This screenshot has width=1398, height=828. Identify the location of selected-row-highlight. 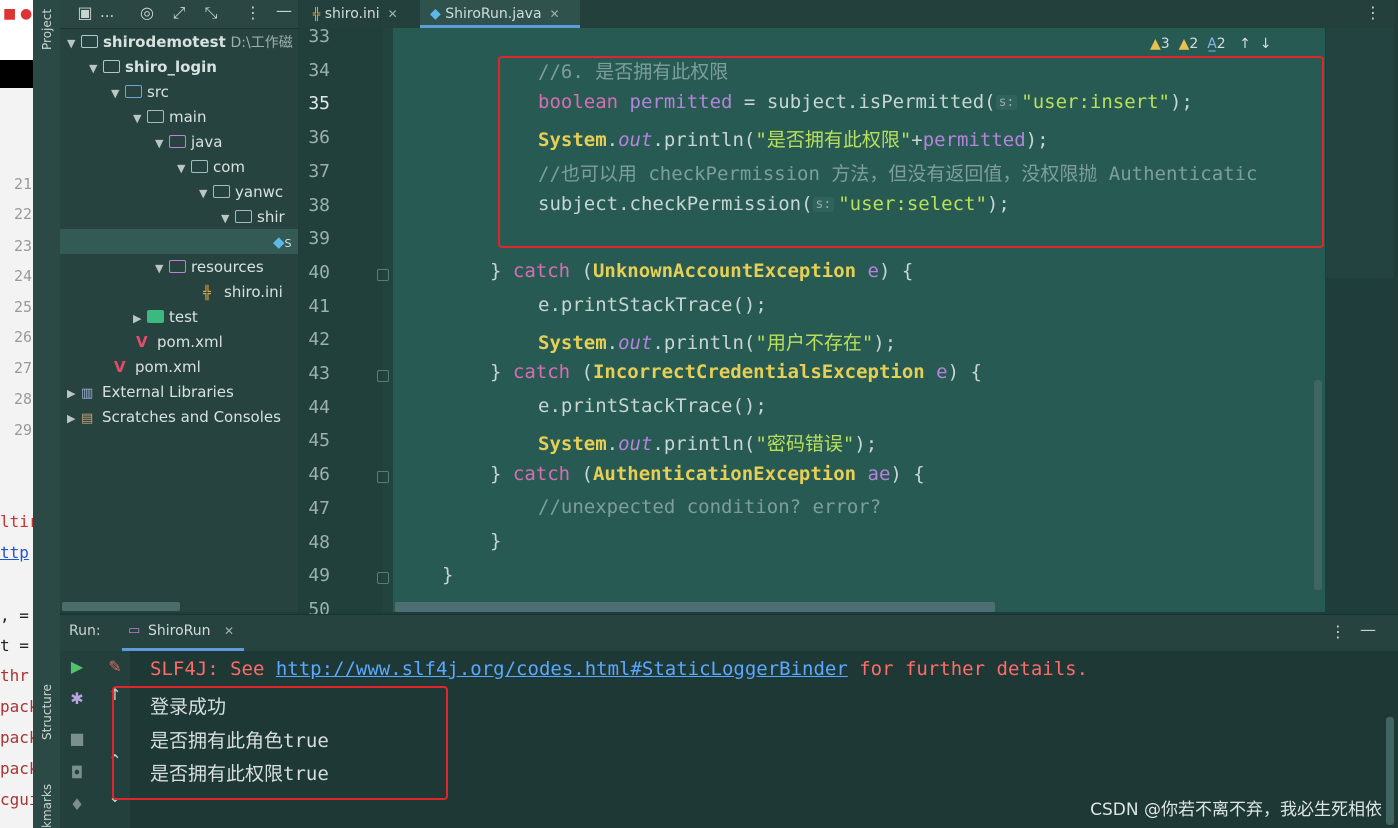
(179, 241).